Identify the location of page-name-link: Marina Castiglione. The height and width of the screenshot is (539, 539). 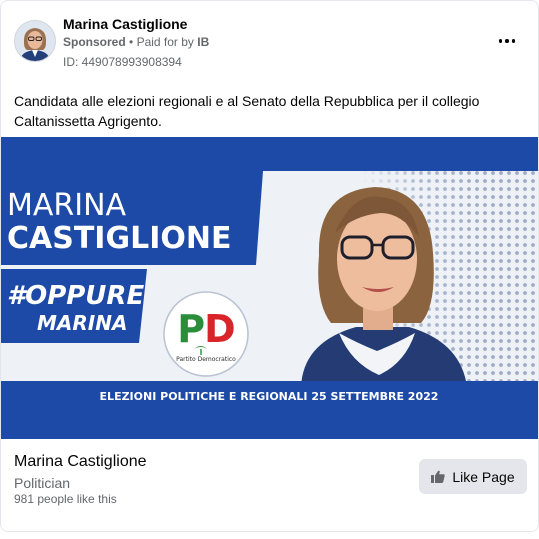
(125, 24).